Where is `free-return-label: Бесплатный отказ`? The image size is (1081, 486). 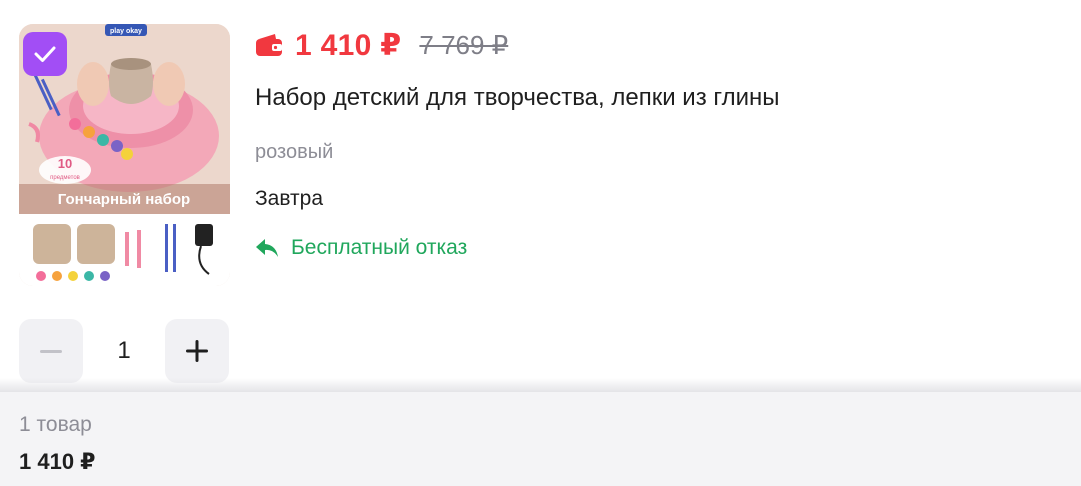
free-return-label: Бесплатный отказ is located at coordinates (379, 247).